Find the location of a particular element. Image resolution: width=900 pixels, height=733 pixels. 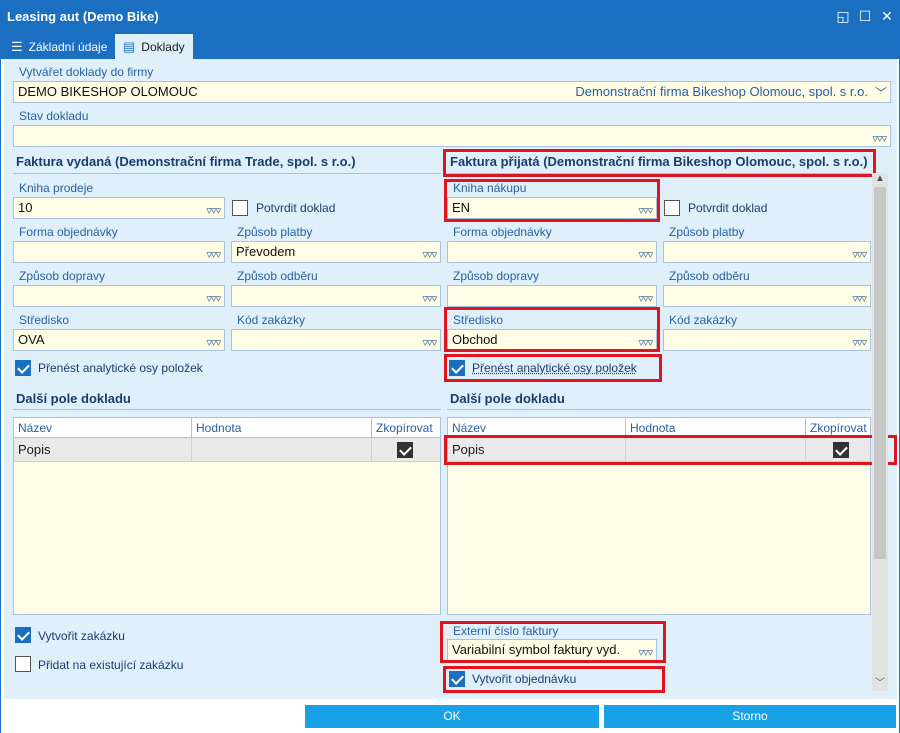

issued-contract-select: ▿▿▿ is located at coordinates (336, 340).